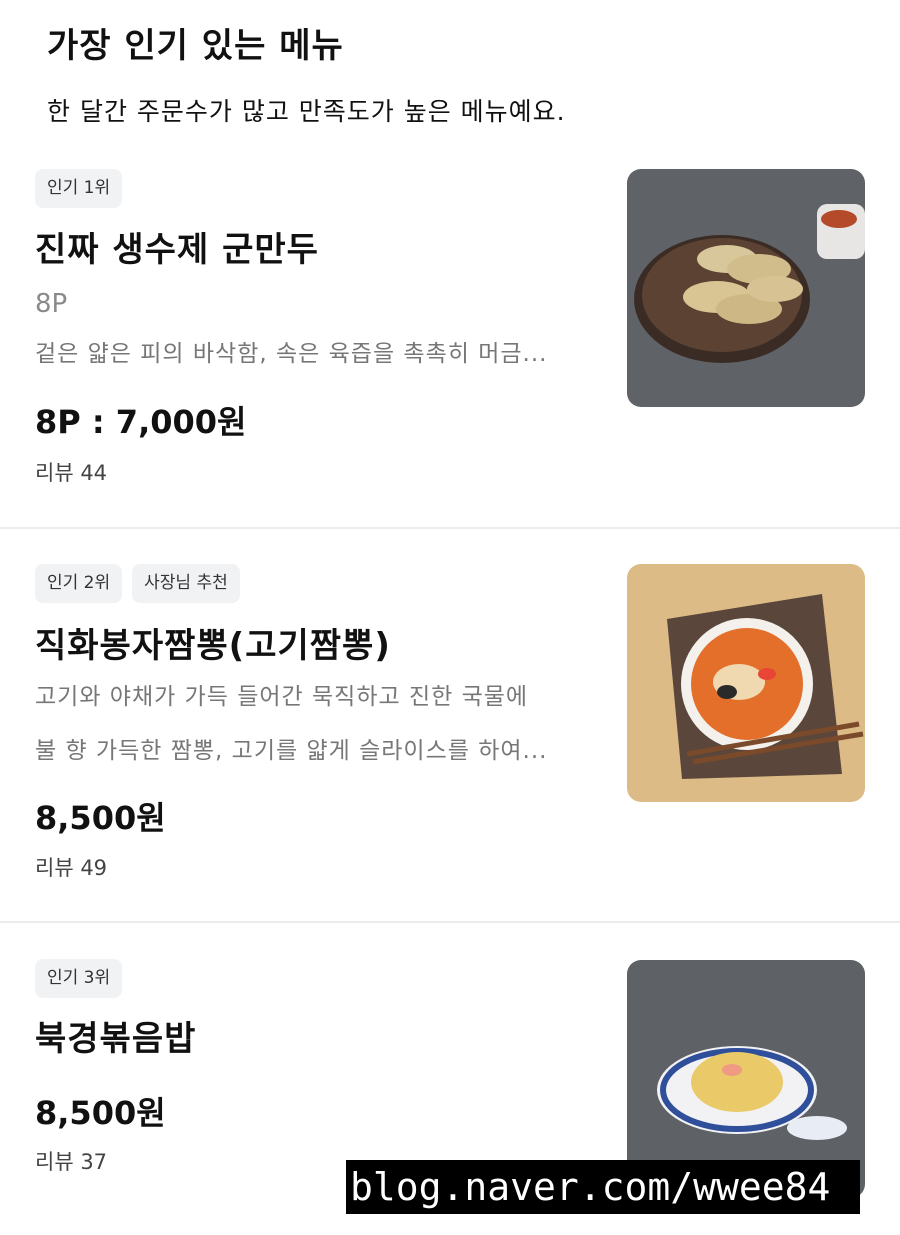  What do you see at coordinates (141, 422) in the screenshot?
I see `item-price: 8P : 7,000원` at bounding box center [141, 422].